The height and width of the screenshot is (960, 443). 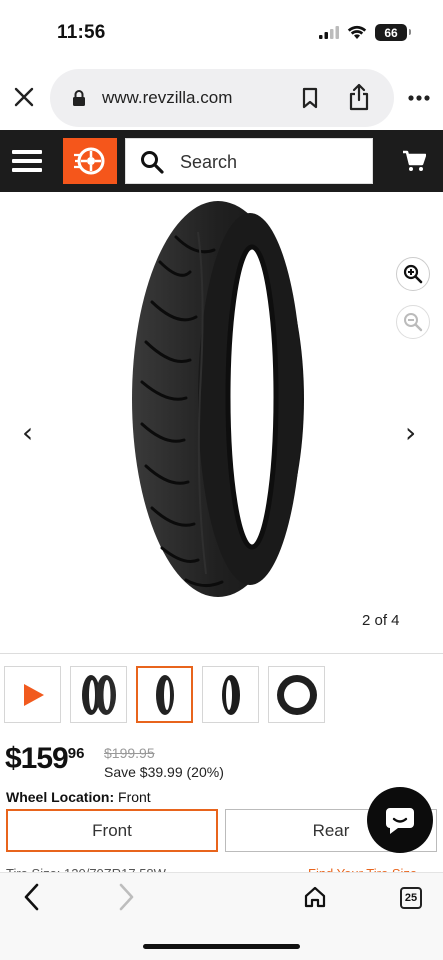 I want to click on price-dollars: $159, so click(x=37, y=758).